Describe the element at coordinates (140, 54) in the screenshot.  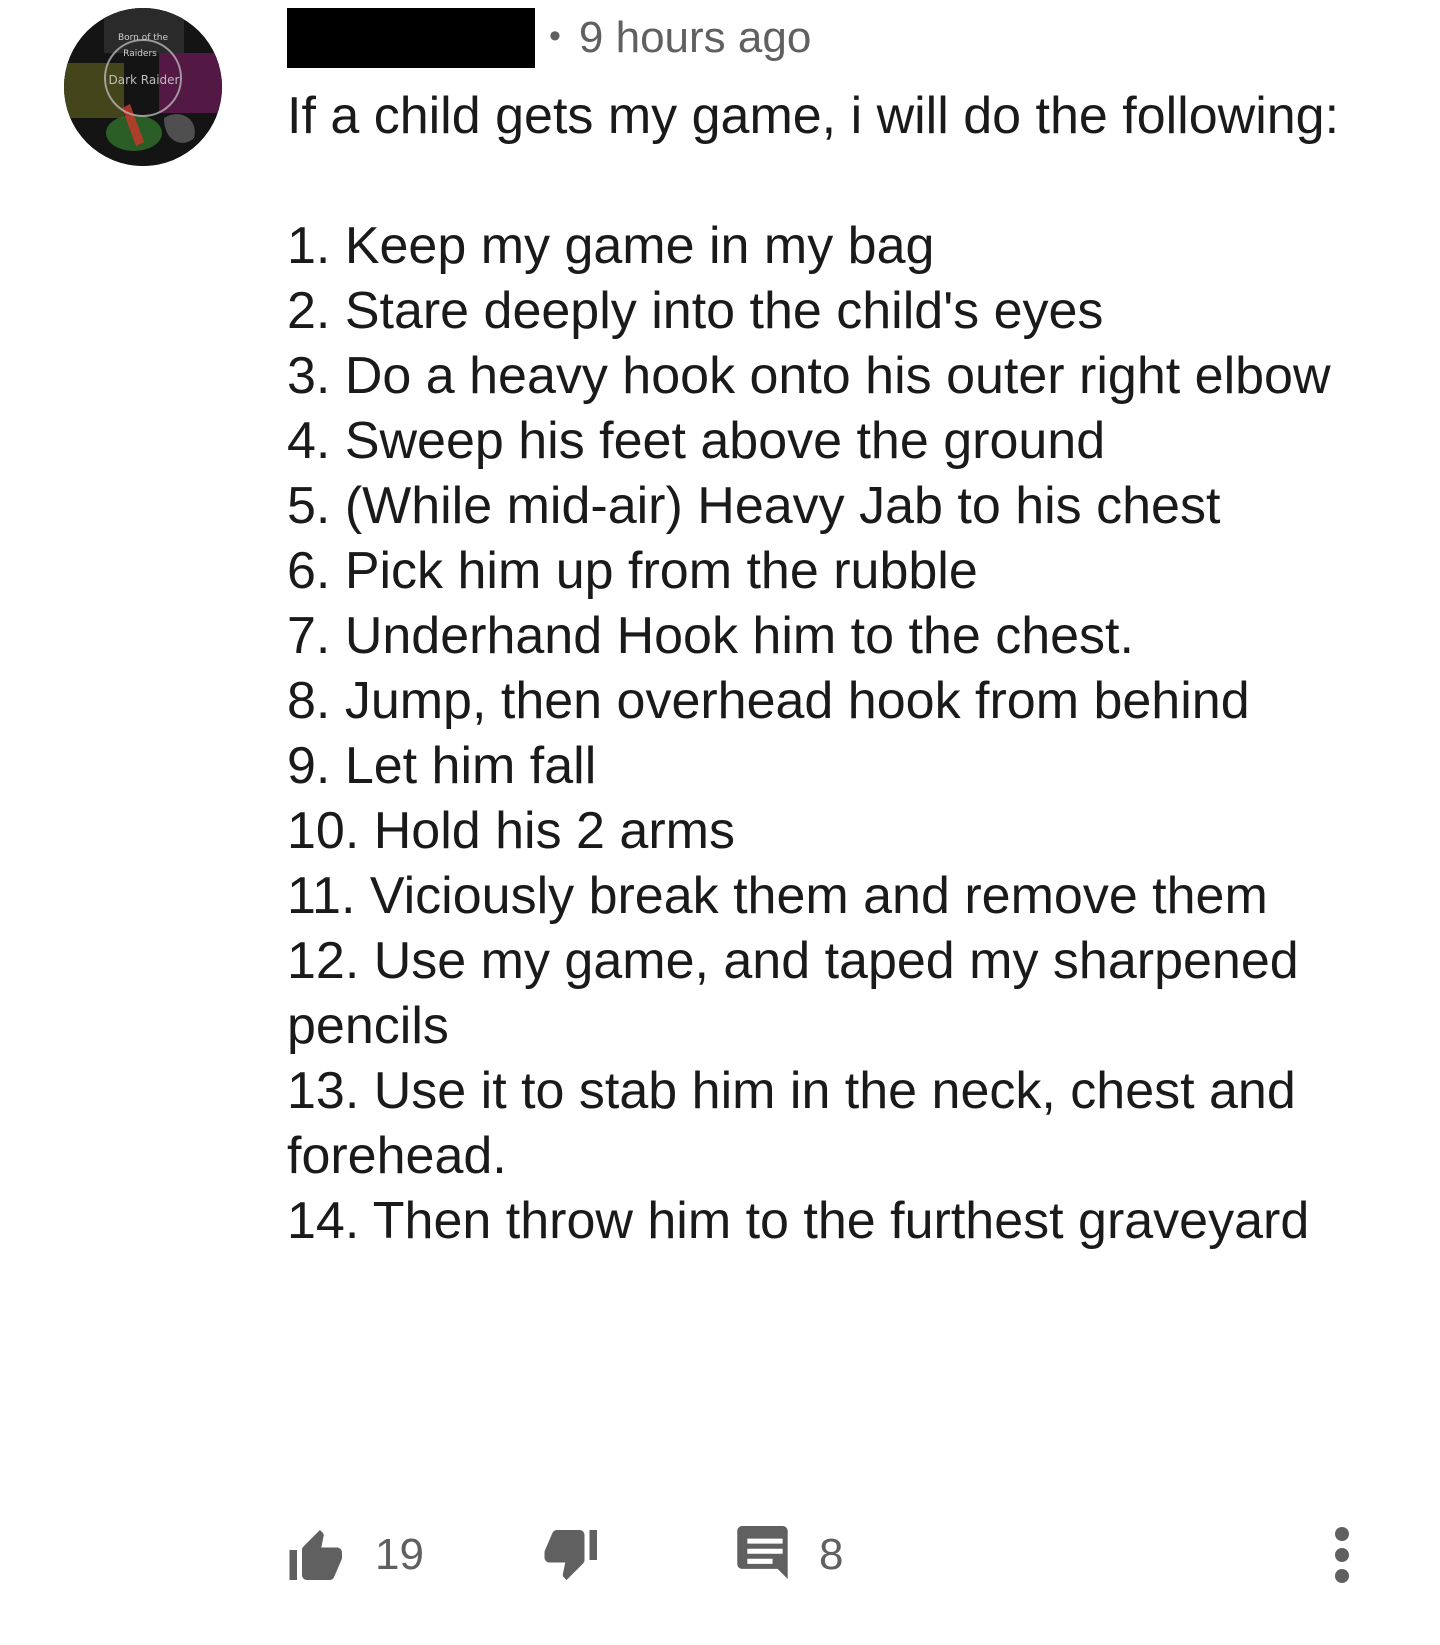
I see `avatar-caption-middle: Raiders` at that location.